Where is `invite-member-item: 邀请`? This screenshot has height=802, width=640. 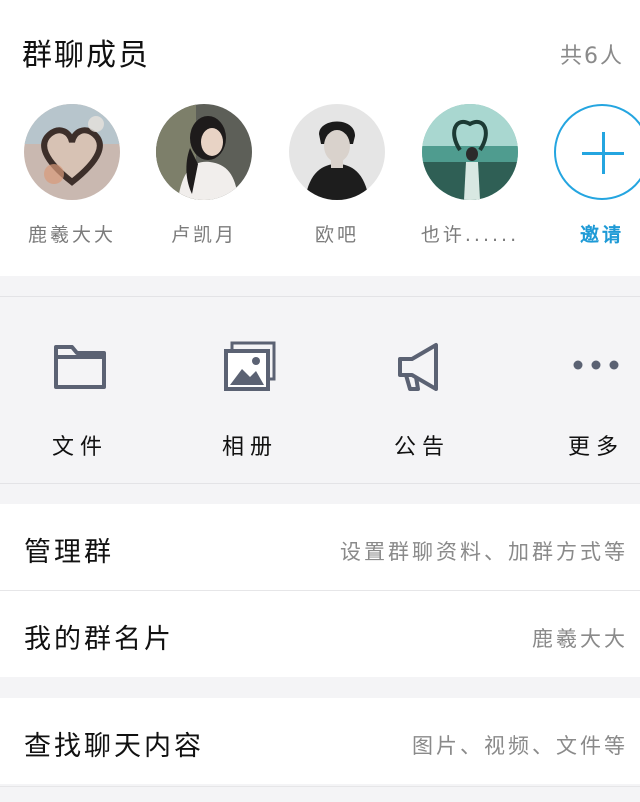
invite-member-item: 邀请 is located at coordinates (597, 175).